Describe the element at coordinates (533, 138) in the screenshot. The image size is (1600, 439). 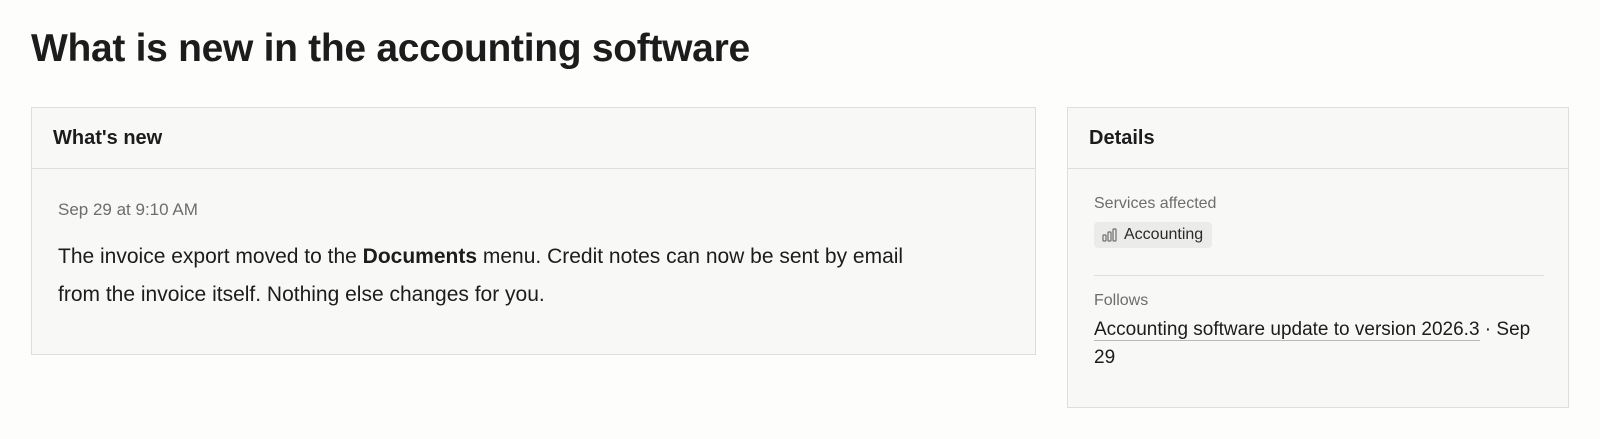
I see `whats-new-header: What's new` at that location.